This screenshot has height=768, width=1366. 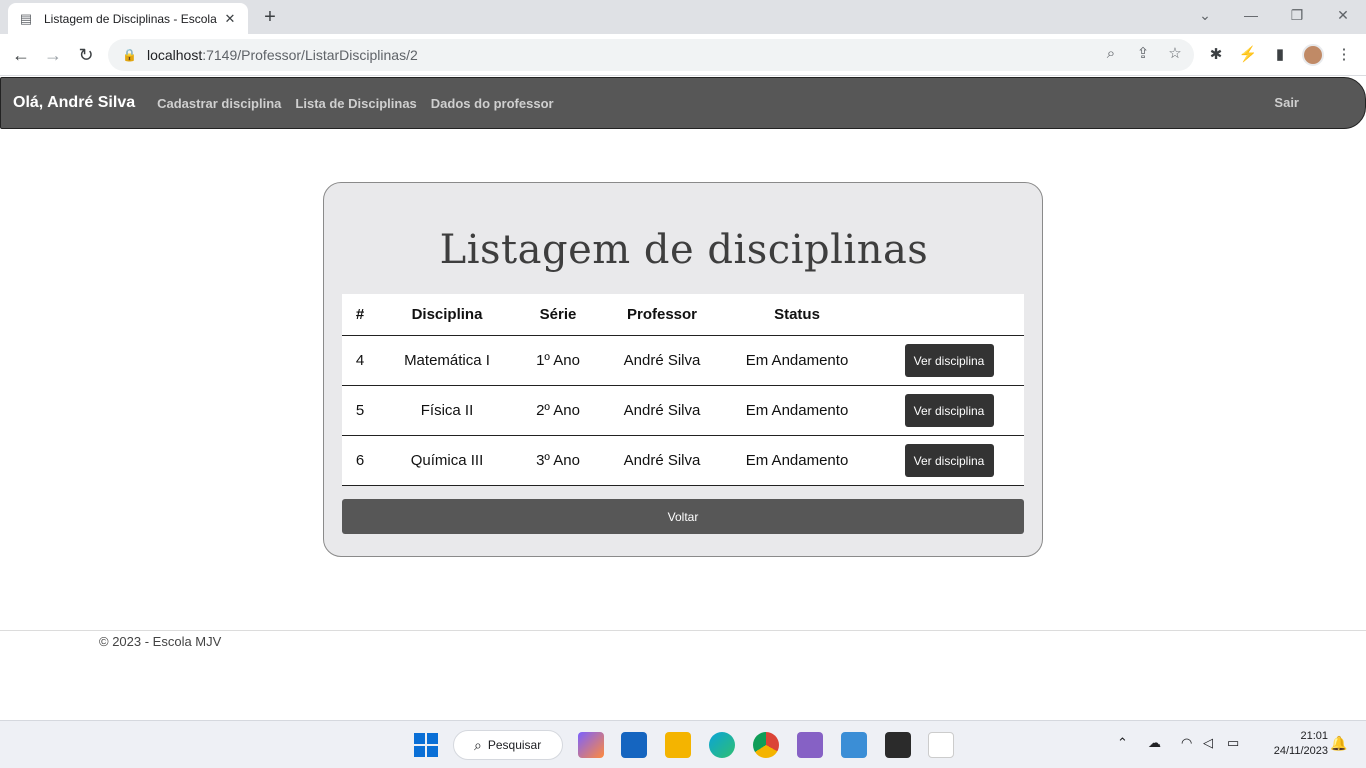 What do you see at coordinates (1314, 736) in the screenshot?
I see `clock-time: 21:01` at bounding box center [1314, 736].